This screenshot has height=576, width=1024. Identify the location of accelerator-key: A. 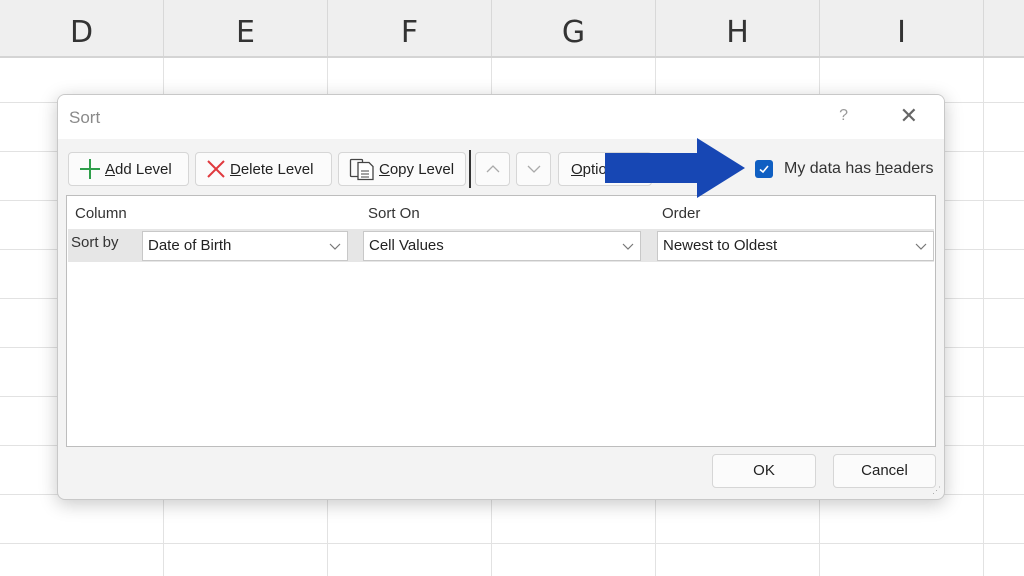
(110, 169).